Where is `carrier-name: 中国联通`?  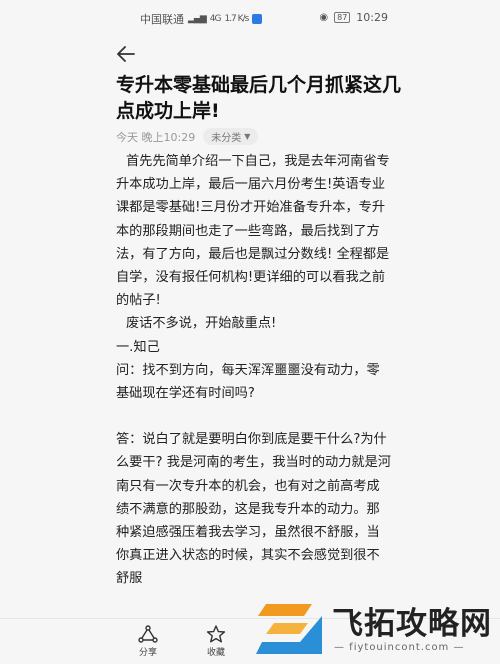 carrier-name: 中国联通 is located at coordinates (162, 19).